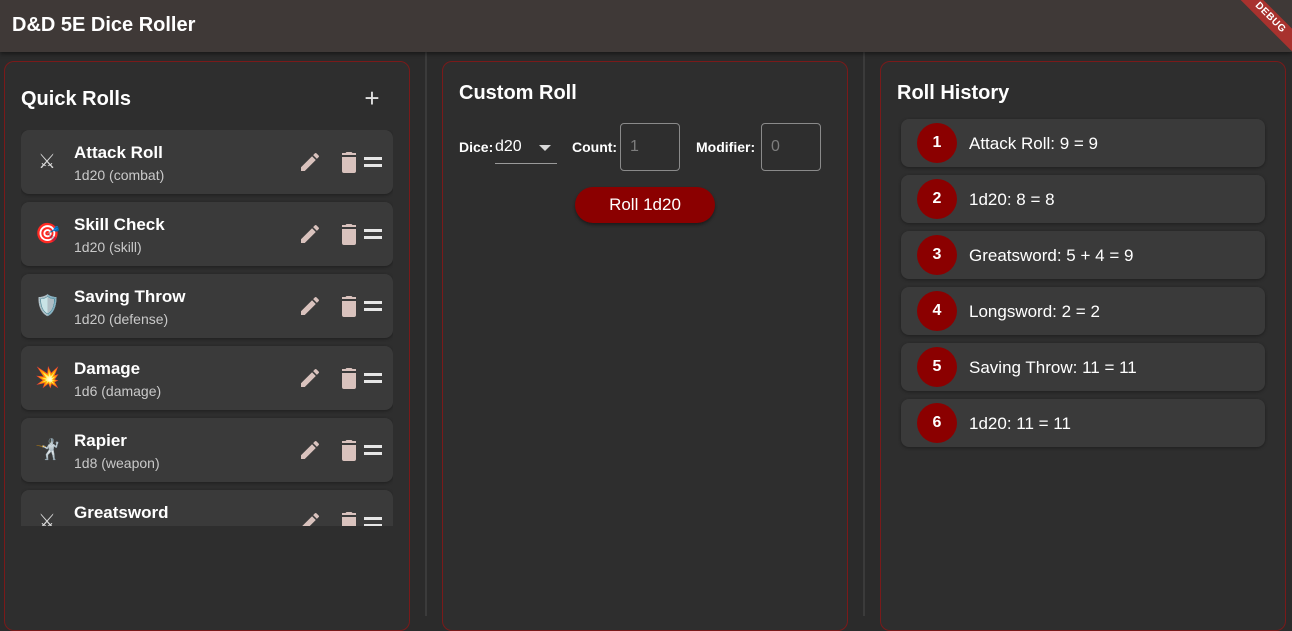  What do you see at coordinates (937, 255) in the screenshot?
I see `history-number-badge: 3` at bounding box center [937, 255].